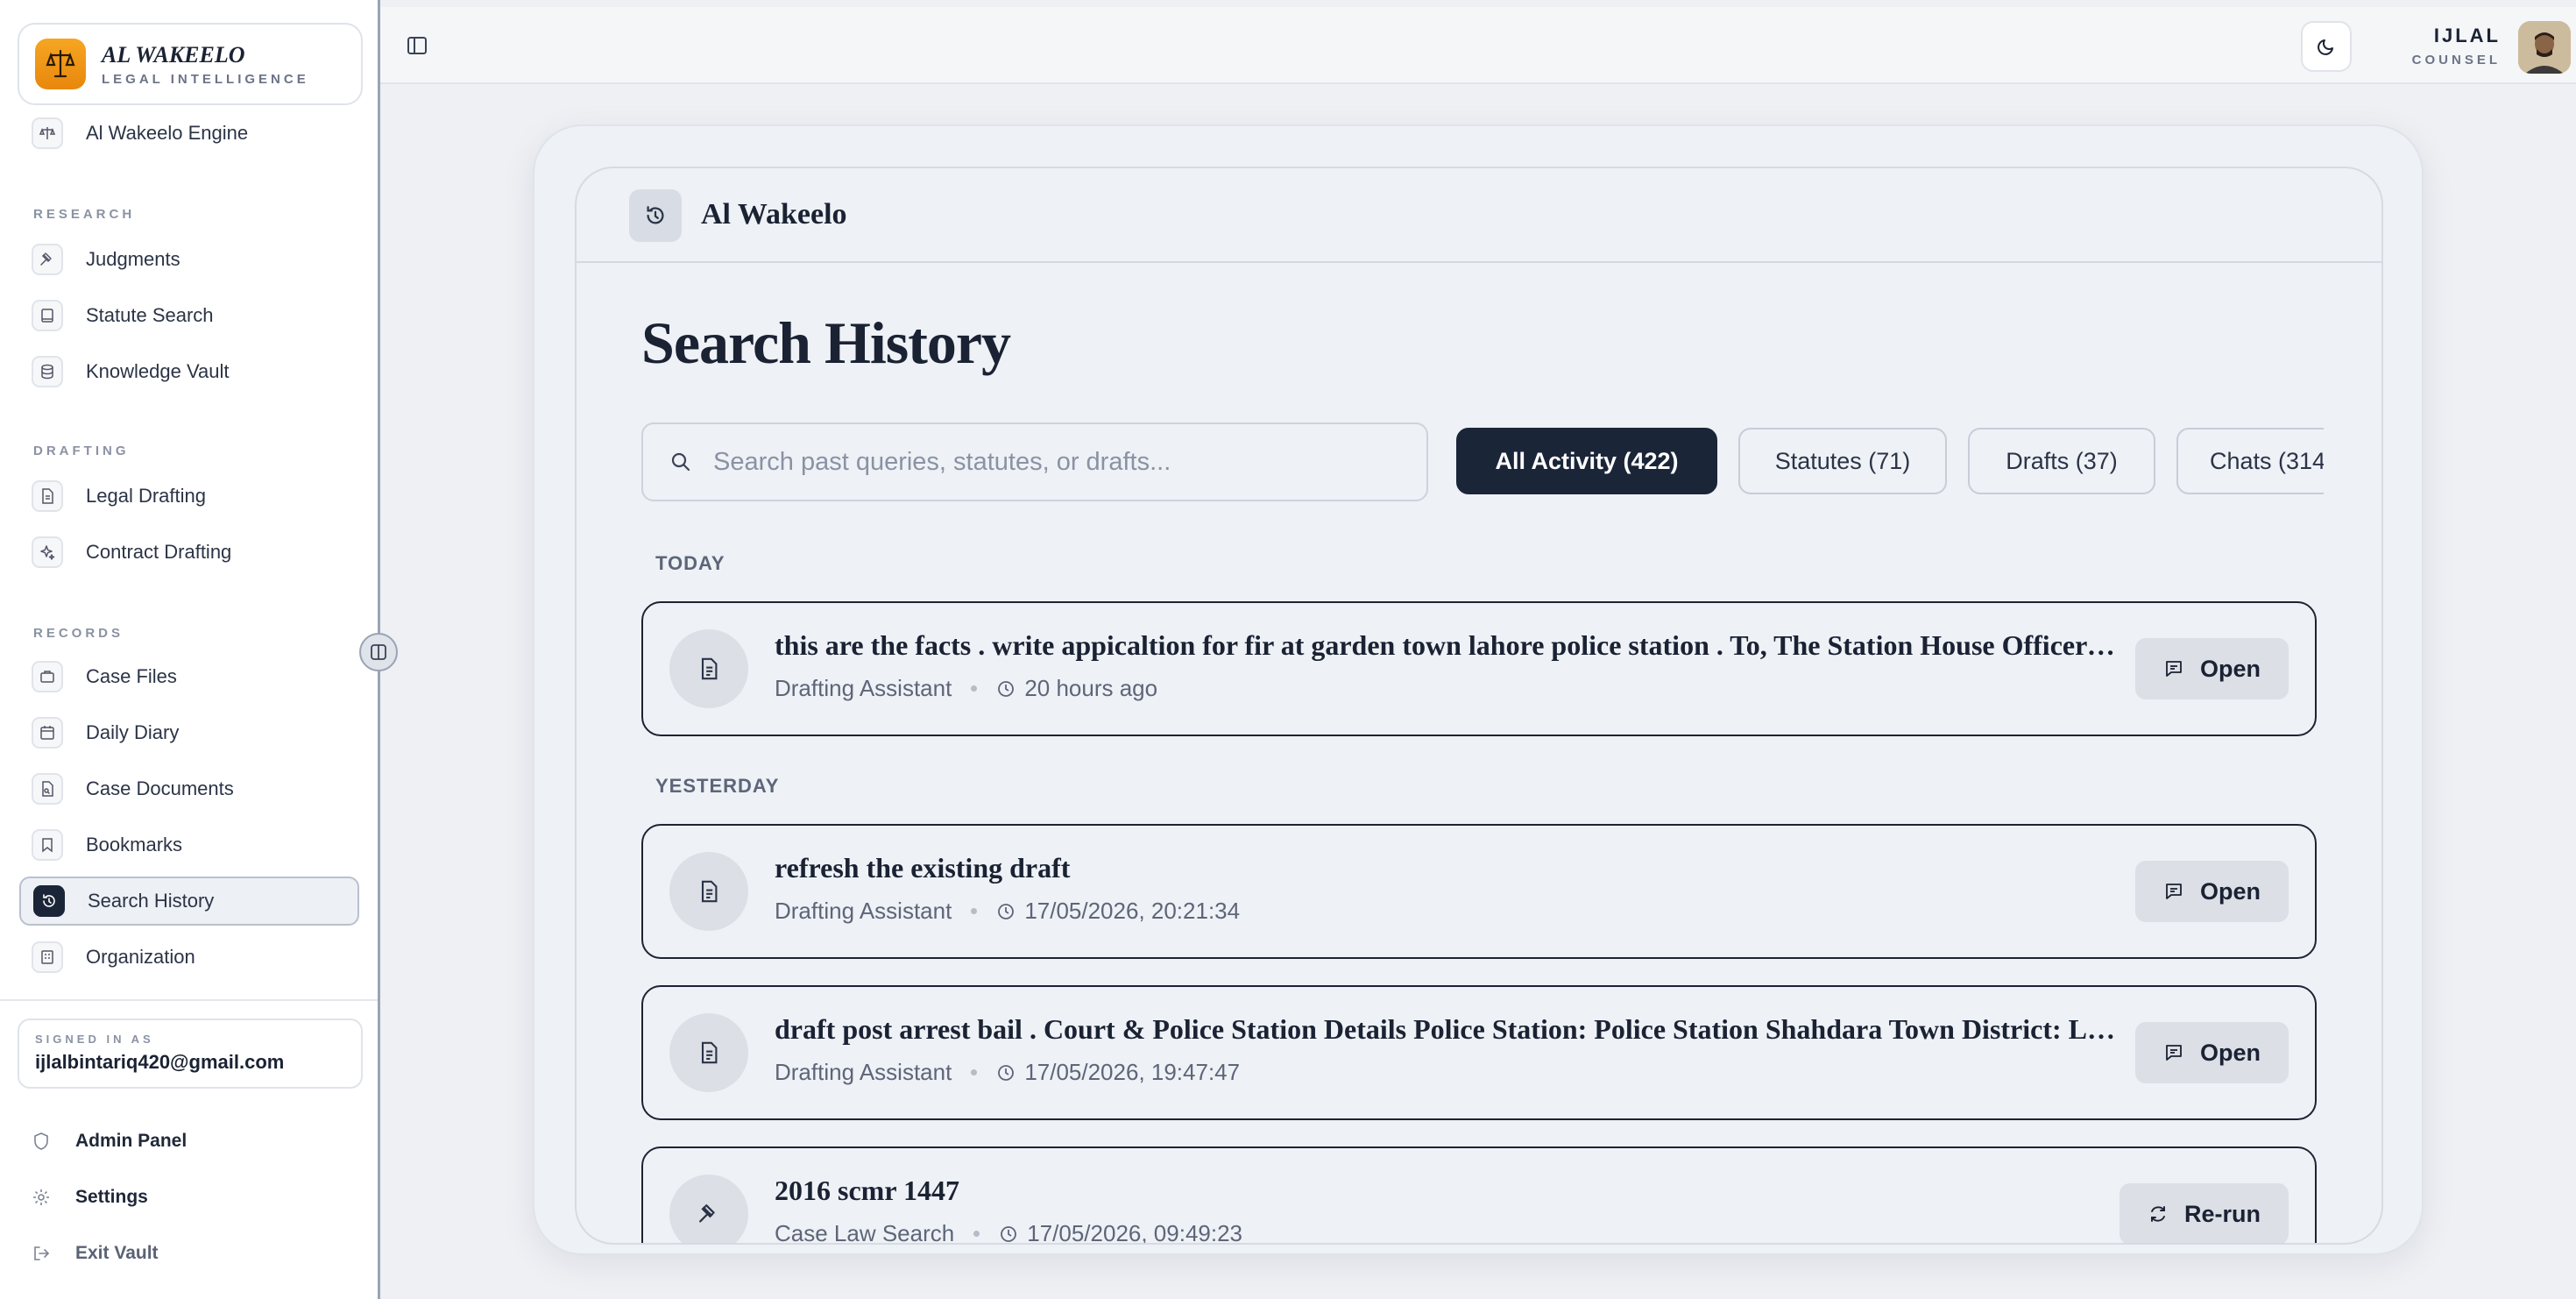  Describe the element at coordinates (1132, 1072) in the screenshot. I see `entry-time: 17/05/2026, 19:47:47` at that location.